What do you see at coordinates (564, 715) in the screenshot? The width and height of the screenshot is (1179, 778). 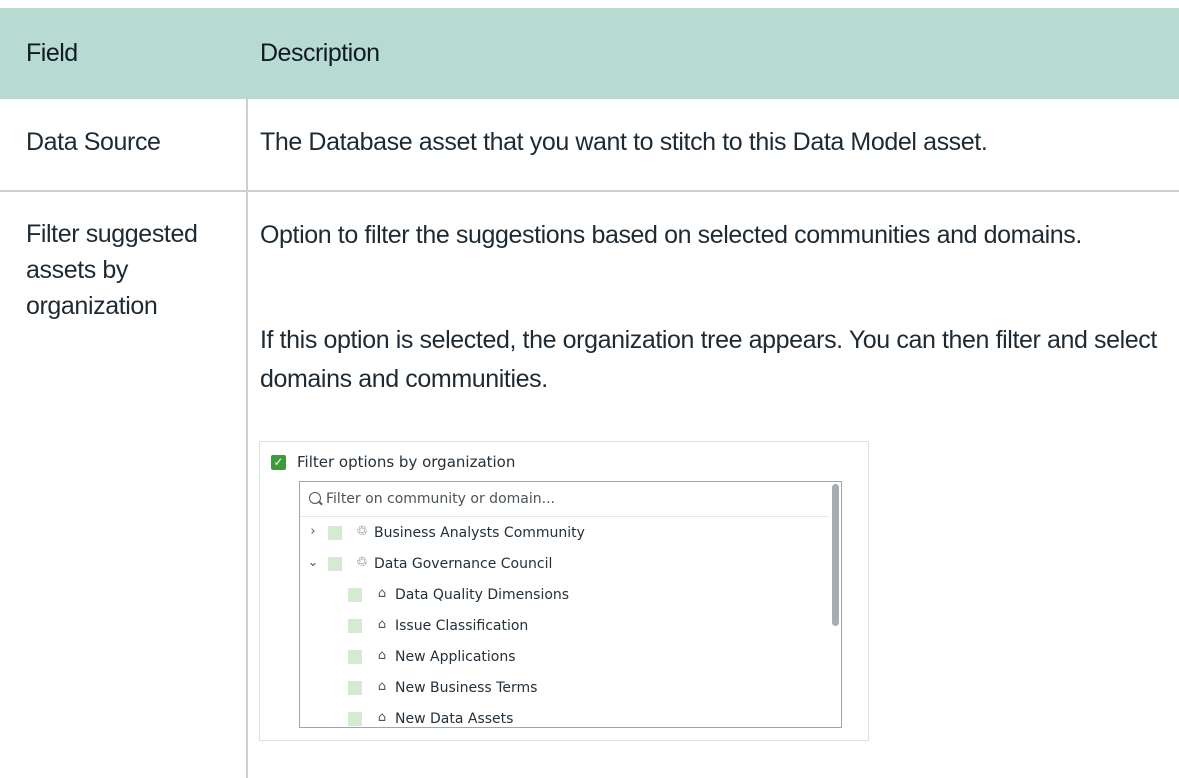 I see `tree-item-new-data-assets: ⌂ New Data Assets` at bounding box center [564, 715].